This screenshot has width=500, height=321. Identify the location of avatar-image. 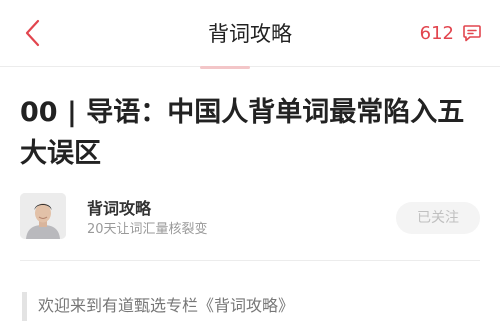
(43, 216).